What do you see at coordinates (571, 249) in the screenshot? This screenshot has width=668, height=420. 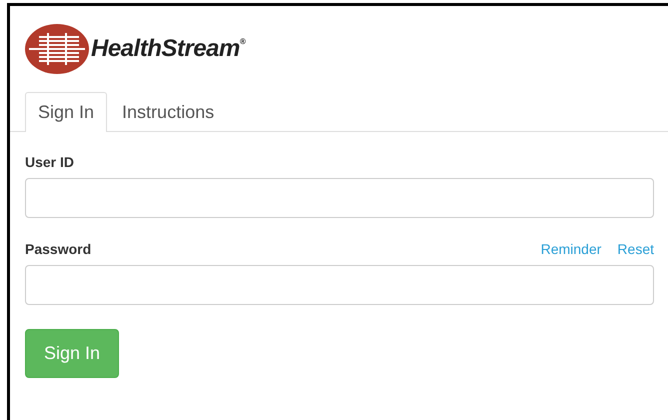 I see `link: Reminder` at bounding box center [571, 249].